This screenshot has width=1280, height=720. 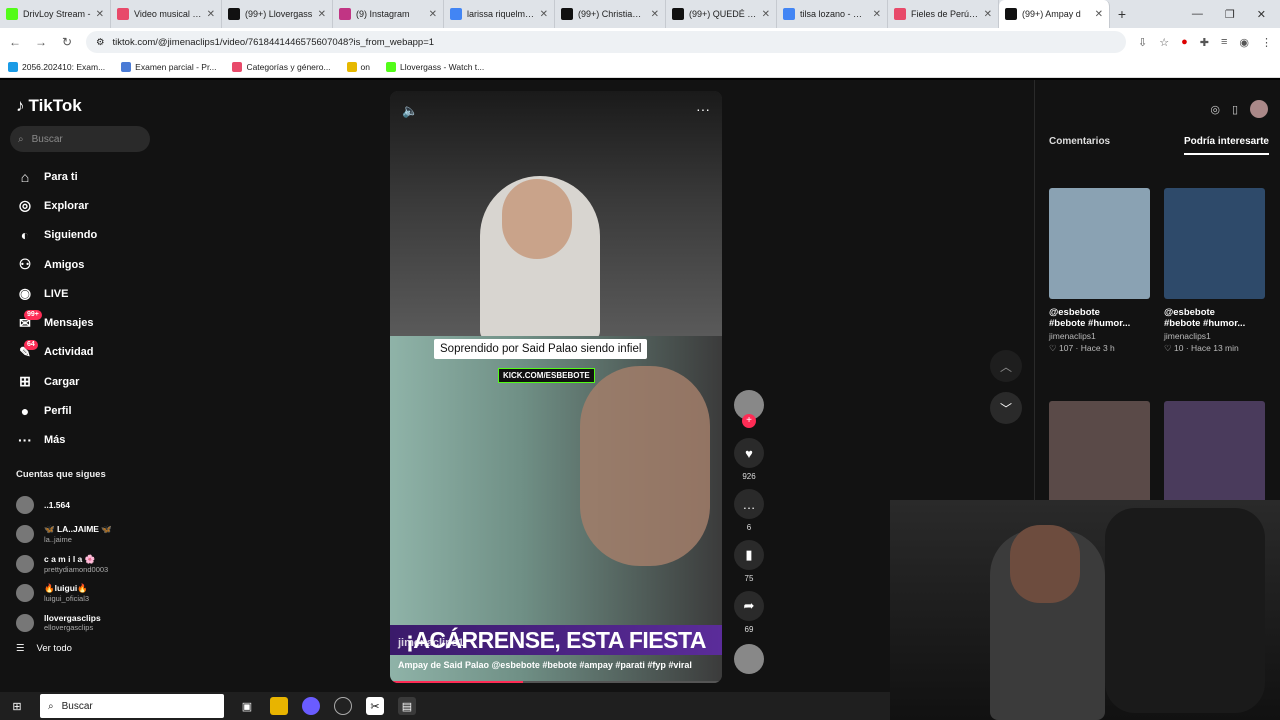 I want to click on browser-tab: Video musical de ✕, so click(x=166, y=14).